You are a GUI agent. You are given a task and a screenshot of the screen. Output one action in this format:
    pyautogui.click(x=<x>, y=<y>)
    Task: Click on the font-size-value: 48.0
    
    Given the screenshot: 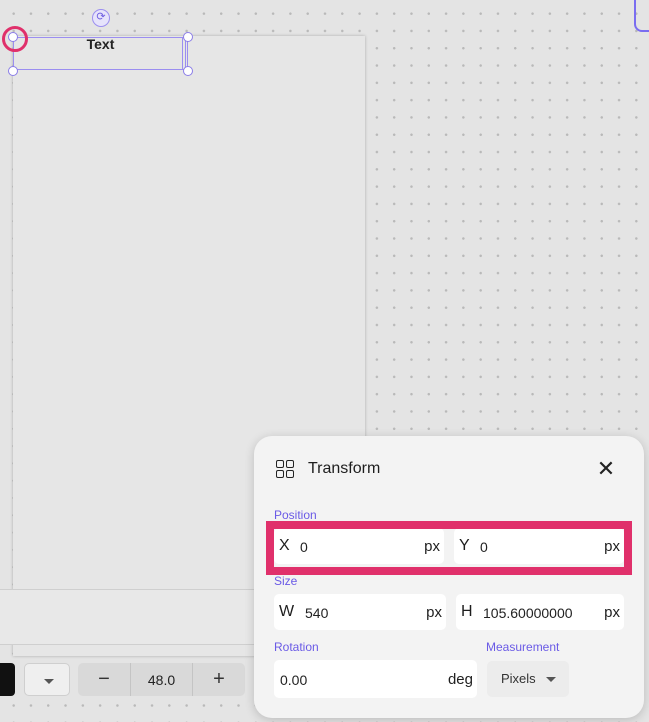 What is the action you would take?
    pyautogui.click(x=161, y=679)
    